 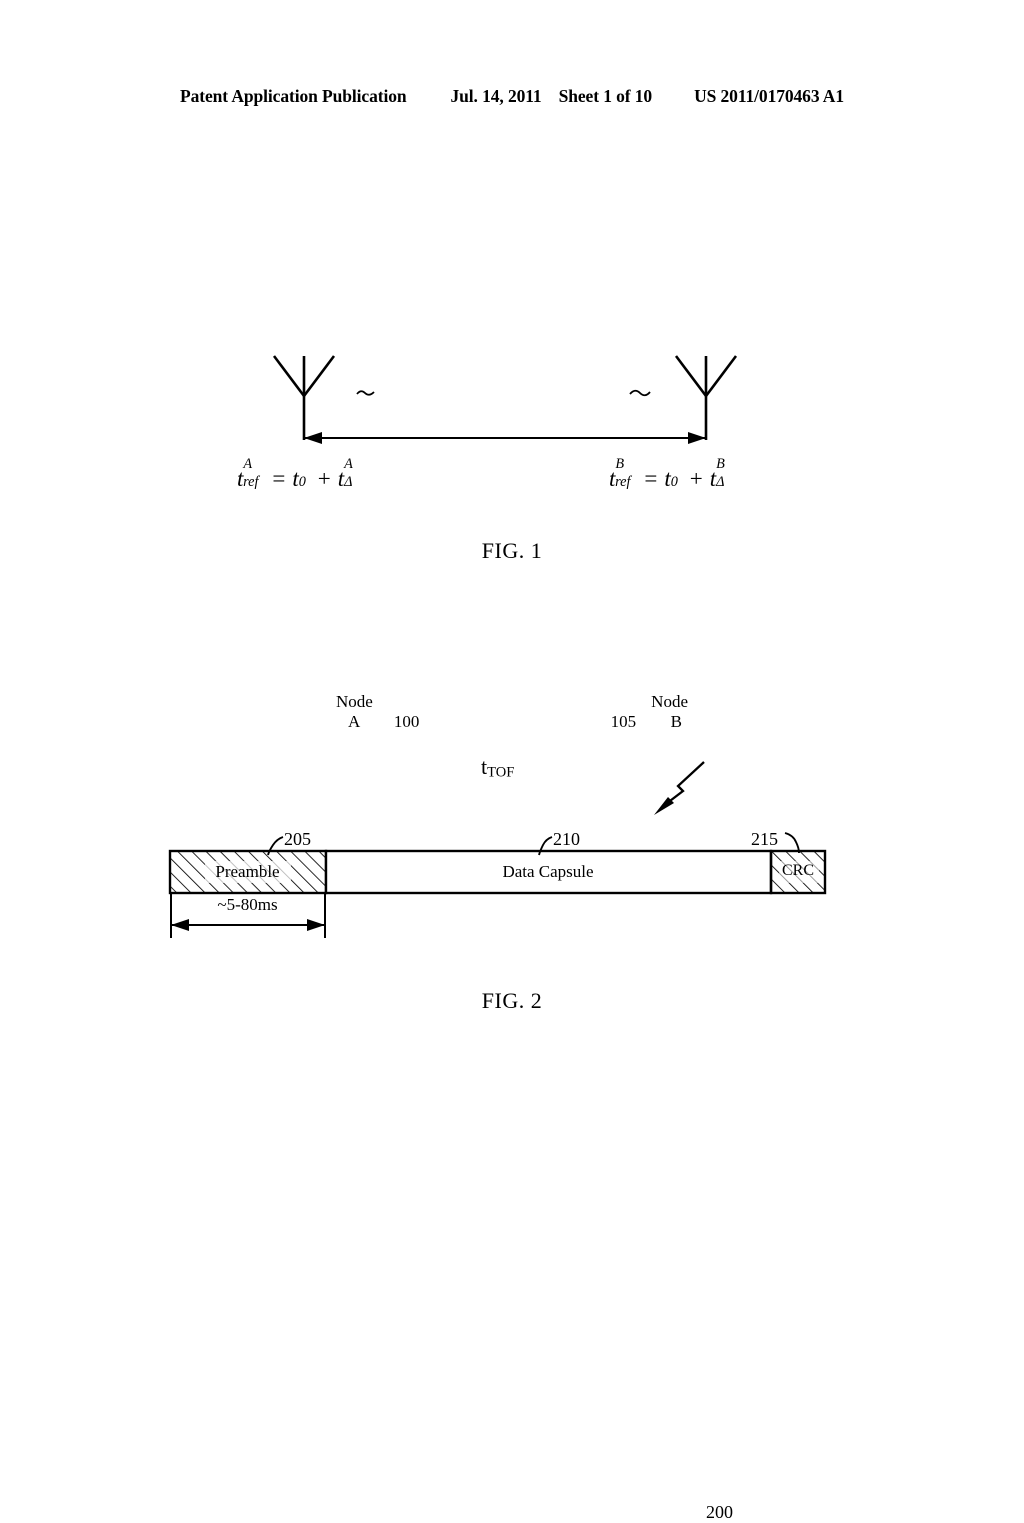 I want to click on reference-number-210: 210, so click(x=566, y=839).